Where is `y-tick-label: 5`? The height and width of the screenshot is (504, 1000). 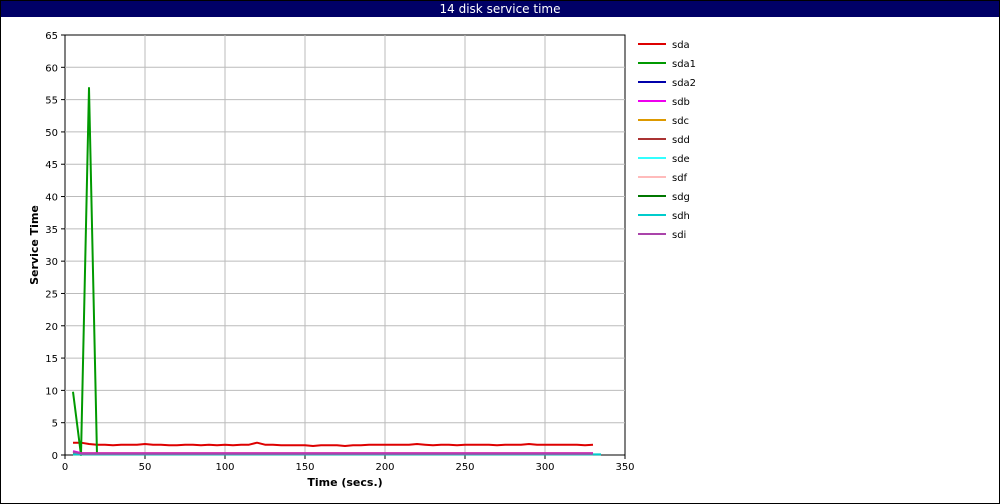
y-tick-label: 5 is located at coordinates (55, 424).